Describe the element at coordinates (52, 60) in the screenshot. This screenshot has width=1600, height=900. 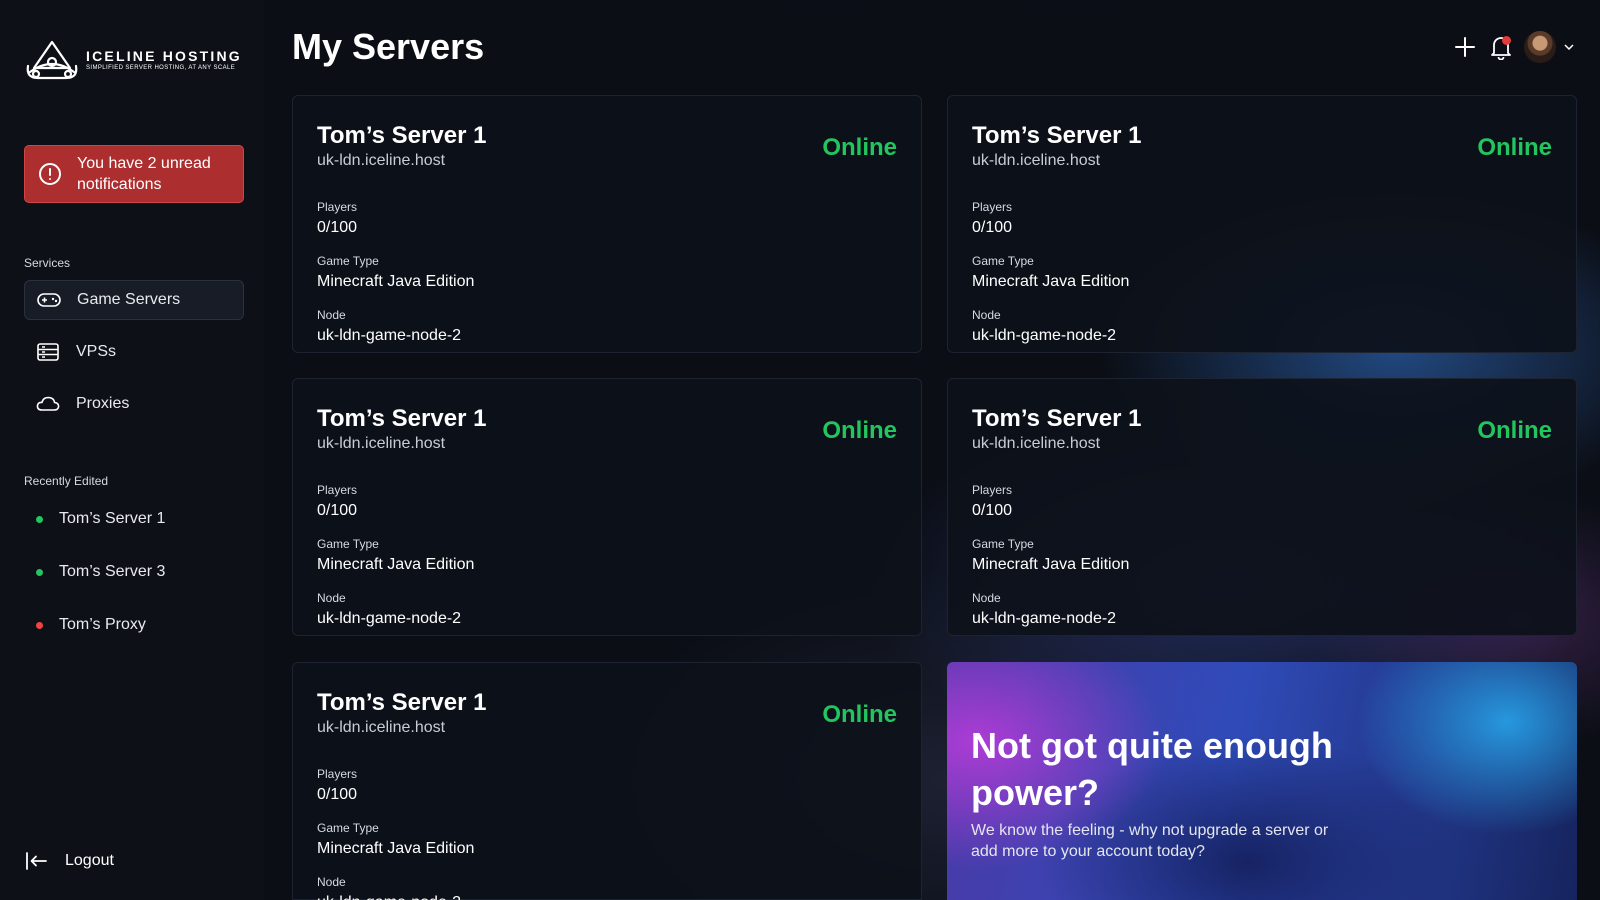
I see `iceline-logo-icon` at that location.